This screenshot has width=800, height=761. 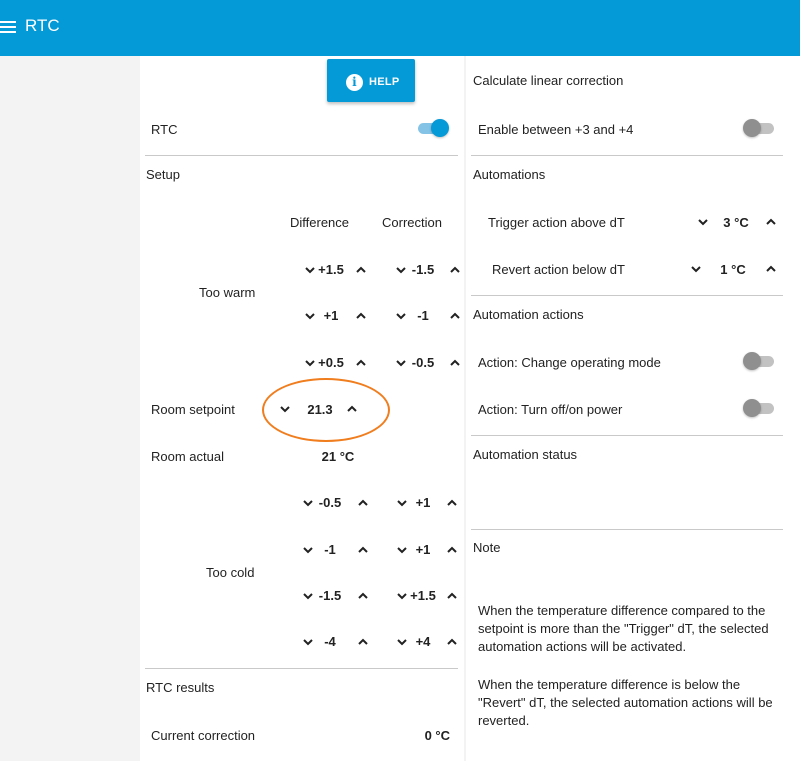 I want to click on difference-value: -1, so click(x=330, y=549).